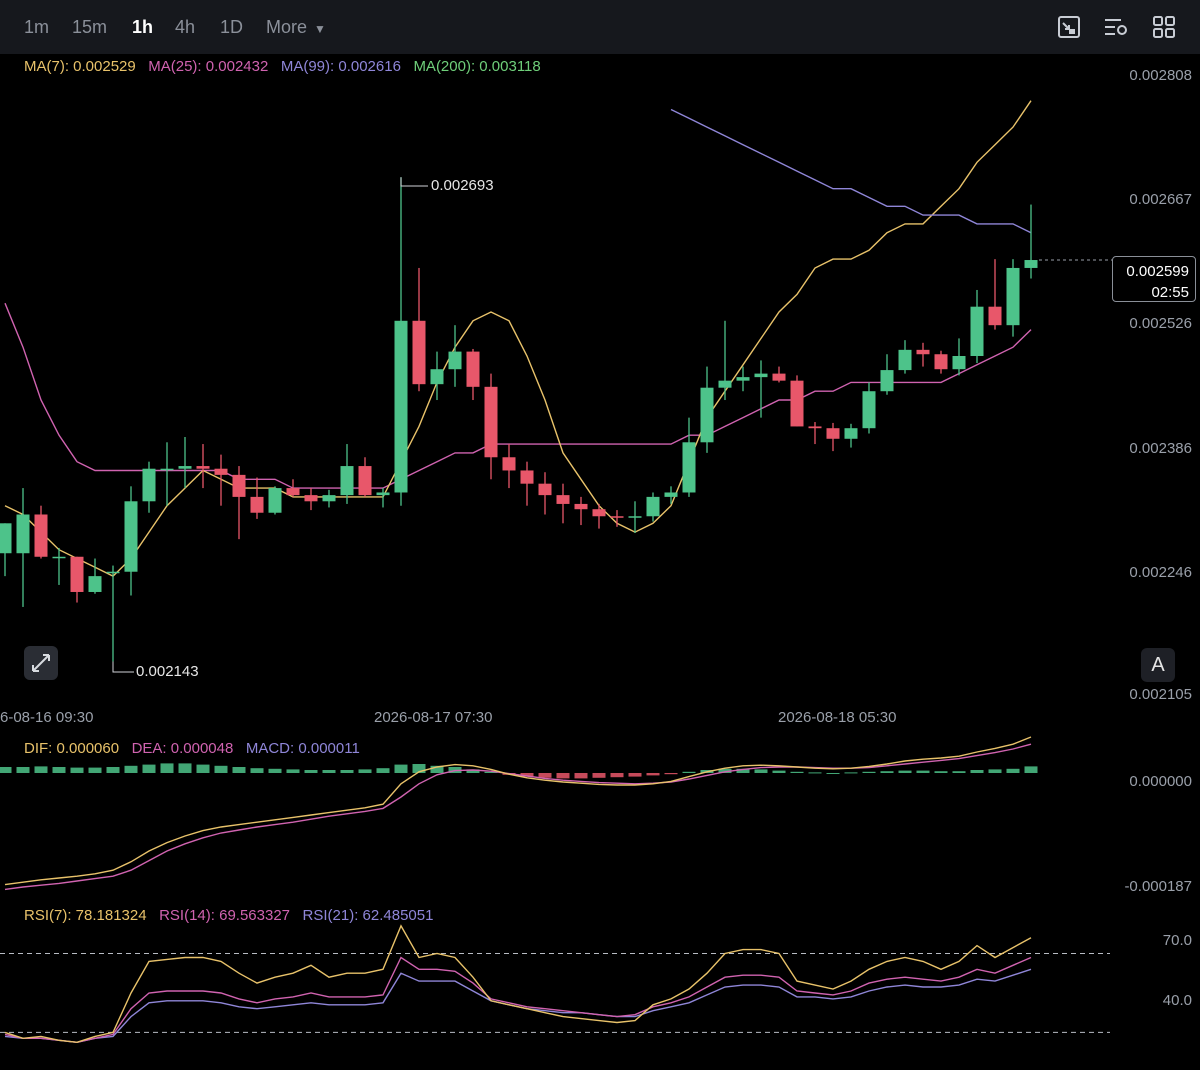  I want to click on low-annotation-leader, so click(123, 667).